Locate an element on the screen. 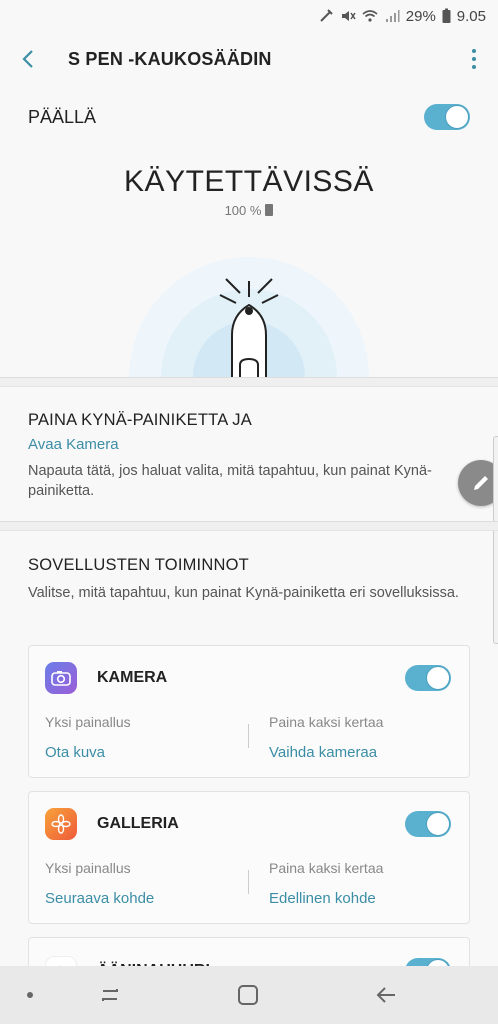 Image resolution: width=498 pixels, height=1024 pixels. gallery-toggle is located at coordinates (428, 824).